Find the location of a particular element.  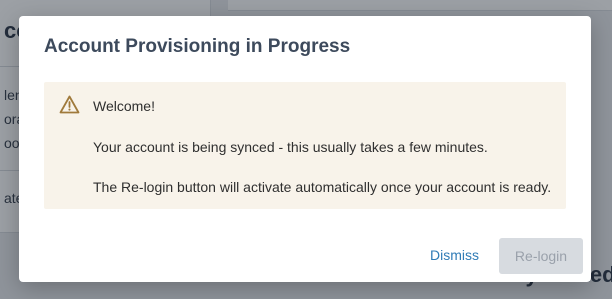

modal-title: Account Provisioning in Progress is located at coordinates (197, 46).